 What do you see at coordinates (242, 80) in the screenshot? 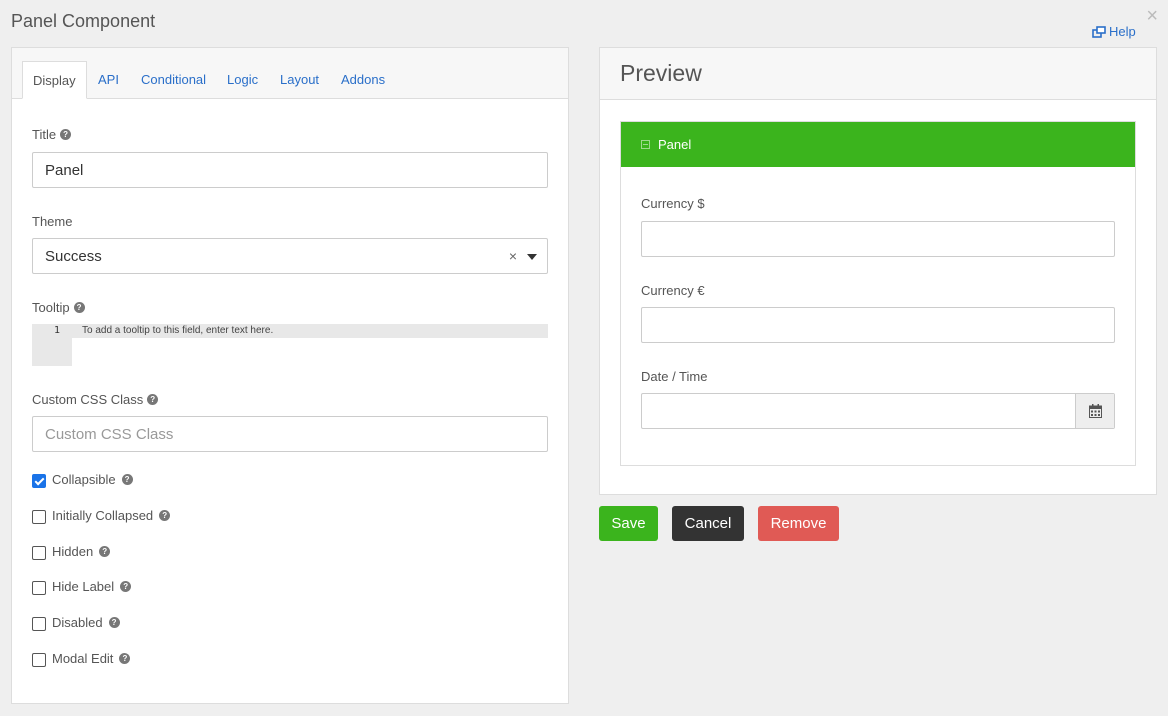
I see `tab-logic: Logic` at bounding box center [242, 80].